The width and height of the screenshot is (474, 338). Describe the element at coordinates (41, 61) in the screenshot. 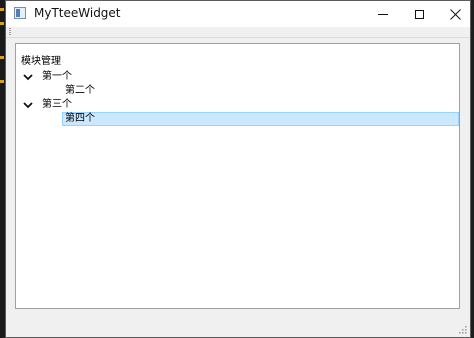

I see `tree-header: 模块管理` at that location.